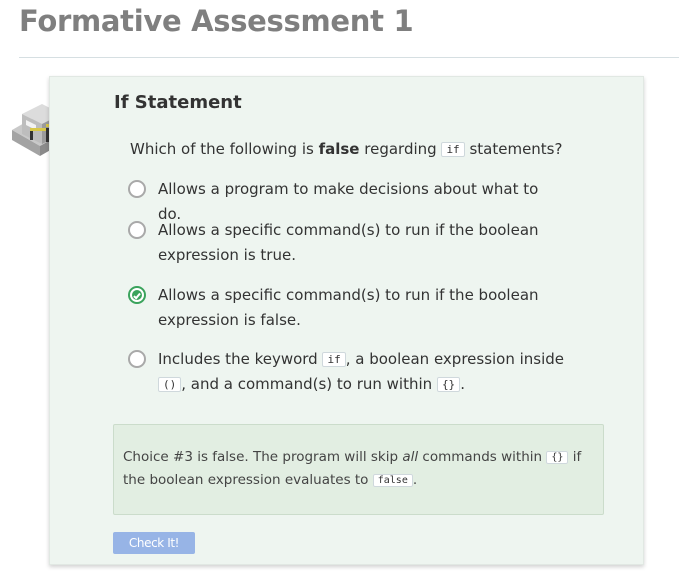  Describe the element at coordinates (224, 149) in the screenshot. I see `question-text-before: Which of the following is` at that location.